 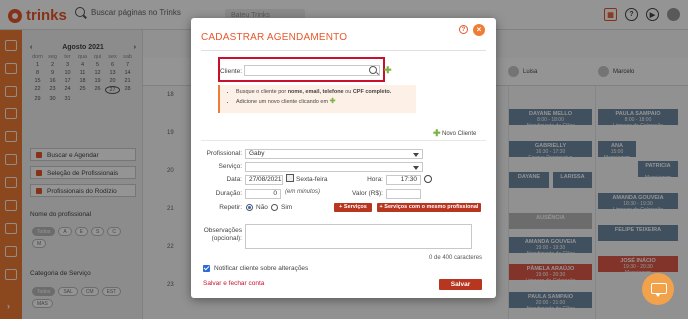 I want to click on clock-icon, so click(x=428, y=179).